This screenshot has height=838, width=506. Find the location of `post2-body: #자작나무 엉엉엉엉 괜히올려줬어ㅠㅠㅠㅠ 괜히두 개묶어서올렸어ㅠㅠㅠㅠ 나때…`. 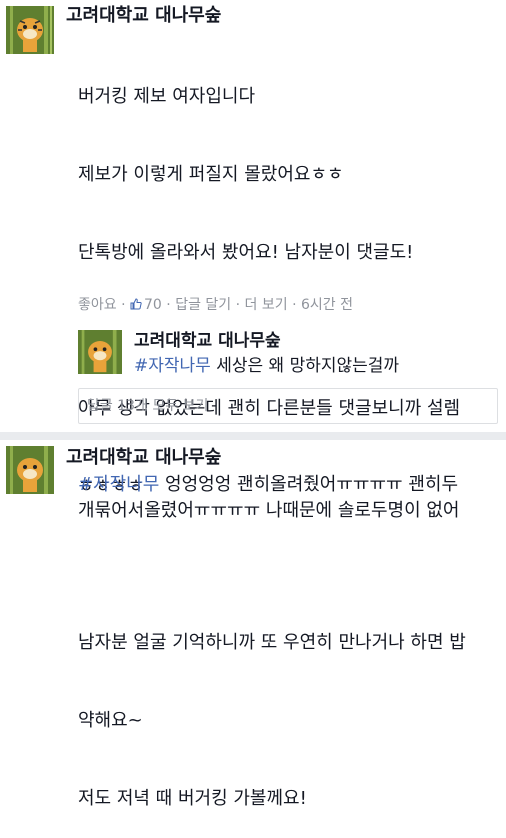

post2-body: #자작나무 엉엉엉엉 괜히올려줬어ㅠㅠㅠㅠ 괜히두 개묶어서올렸어ㅠㅠㅠㅠ 나때… is located at coordinates (292, 498).